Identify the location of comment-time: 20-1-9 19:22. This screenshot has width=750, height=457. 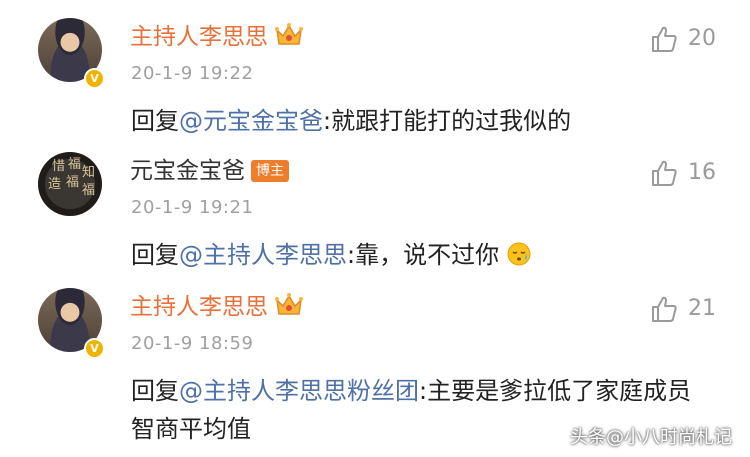
(192, 73).